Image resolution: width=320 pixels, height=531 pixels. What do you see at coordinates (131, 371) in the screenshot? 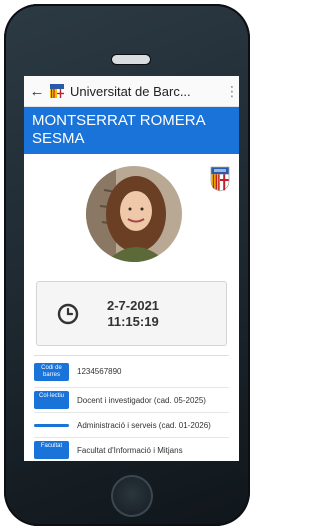
I see `field-row-barcode: Codi de barres 1234567890` at bounding box center [131, 371].